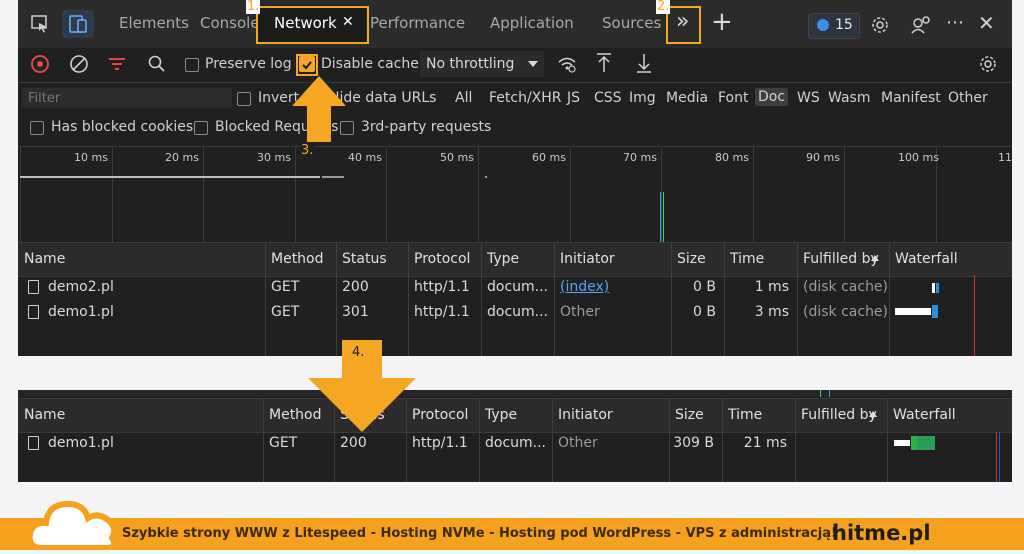  Describe the element at coordinates (911, 98) in the screenshot. I see `type-filter-10: Manifest` at that location.